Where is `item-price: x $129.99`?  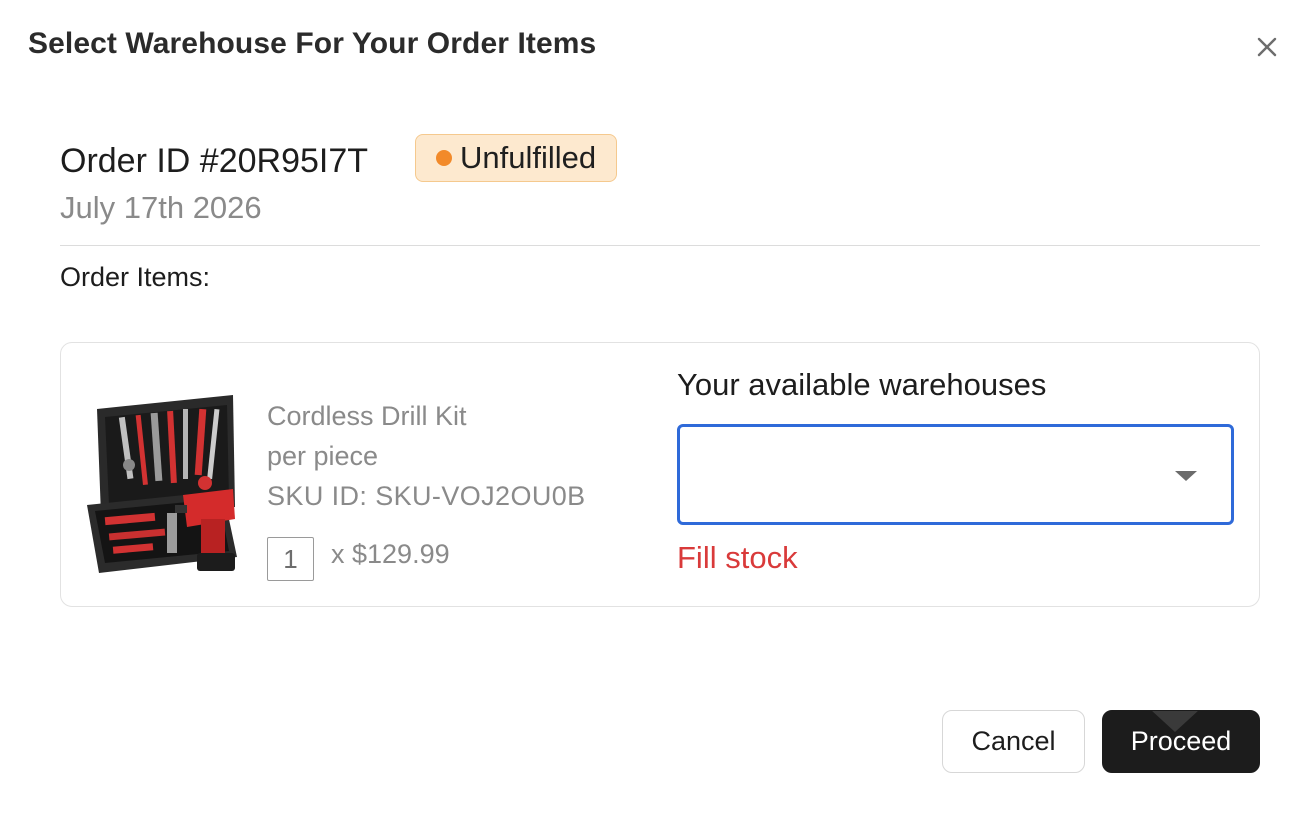
item-price: x $129.99 is located at coordinates (390, 554).